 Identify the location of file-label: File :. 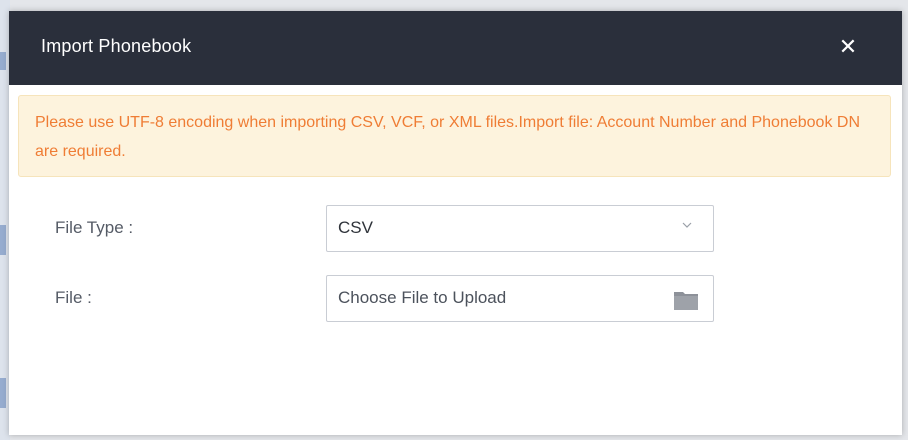
(73, 297).